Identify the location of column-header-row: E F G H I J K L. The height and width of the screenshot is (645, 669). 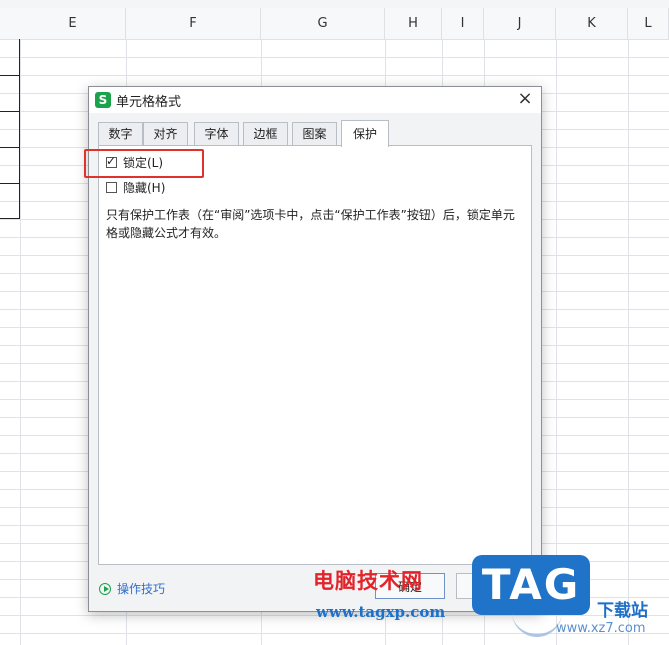
(334, 24).